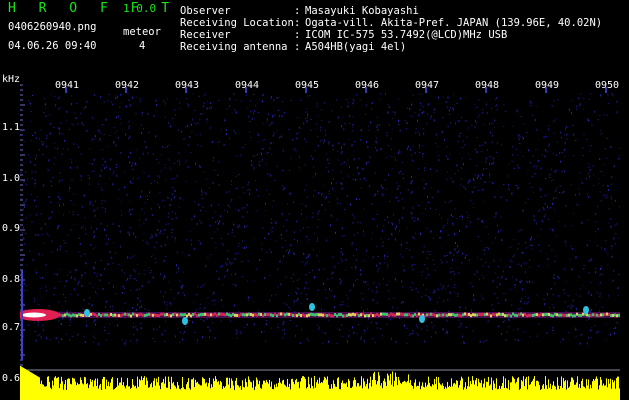  What do you see at coordinates (487, 85) in the screenshot?
I see `time-tick-label: 0948` at bounding box center [487, 85].